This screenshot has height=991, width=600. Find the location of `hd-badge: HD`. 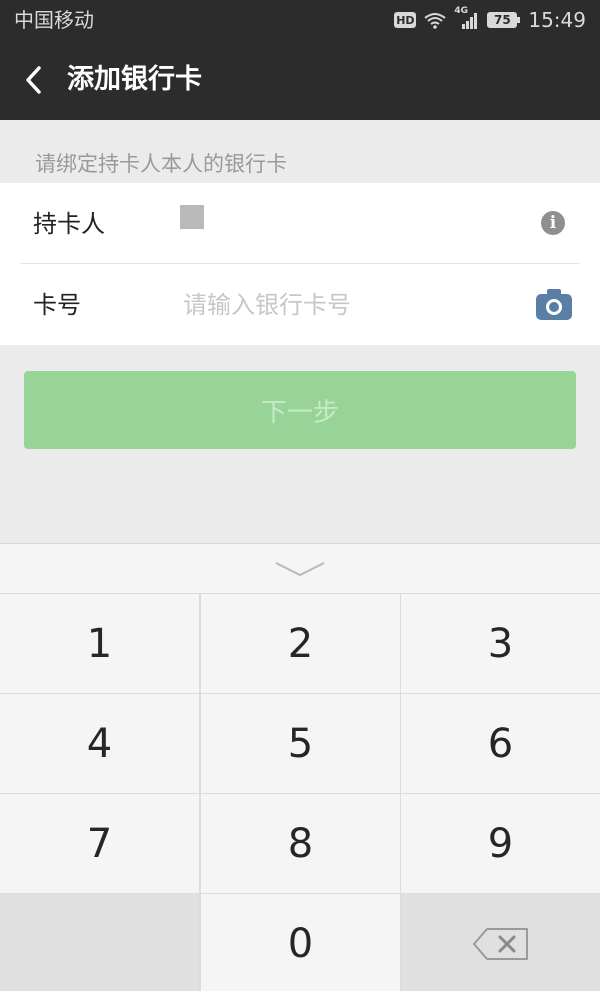

hd-badge: HD is located at coordinates (405, 20).